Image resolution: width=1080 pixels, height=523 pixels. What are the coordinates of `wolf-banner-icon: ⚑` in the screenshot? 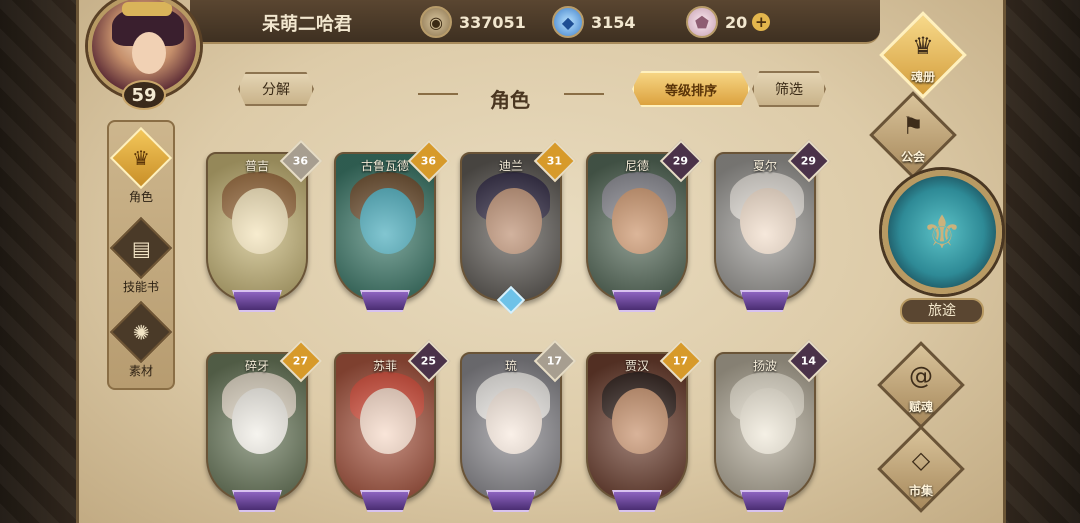 It's located at (913, 126).